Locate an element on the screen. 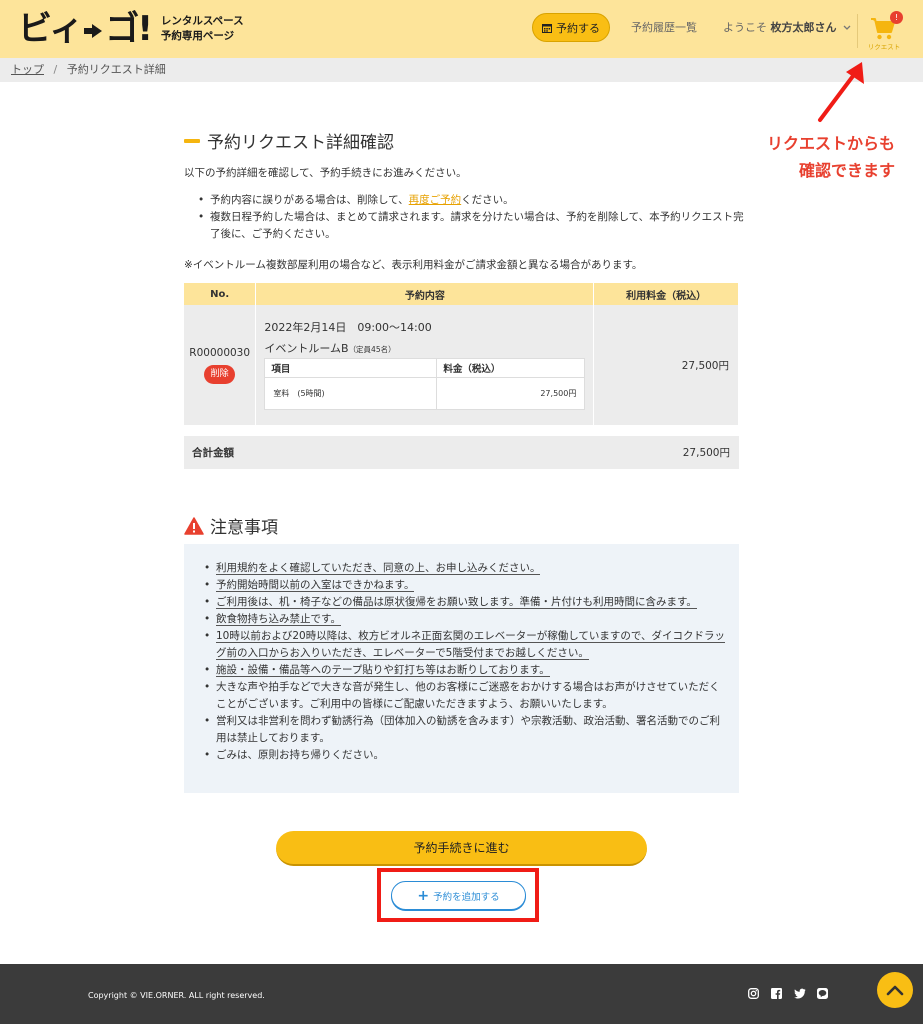 The height and width of the screenshot is (1024, 923). instruction-text: ください。 is located at coordinates (487, 200).